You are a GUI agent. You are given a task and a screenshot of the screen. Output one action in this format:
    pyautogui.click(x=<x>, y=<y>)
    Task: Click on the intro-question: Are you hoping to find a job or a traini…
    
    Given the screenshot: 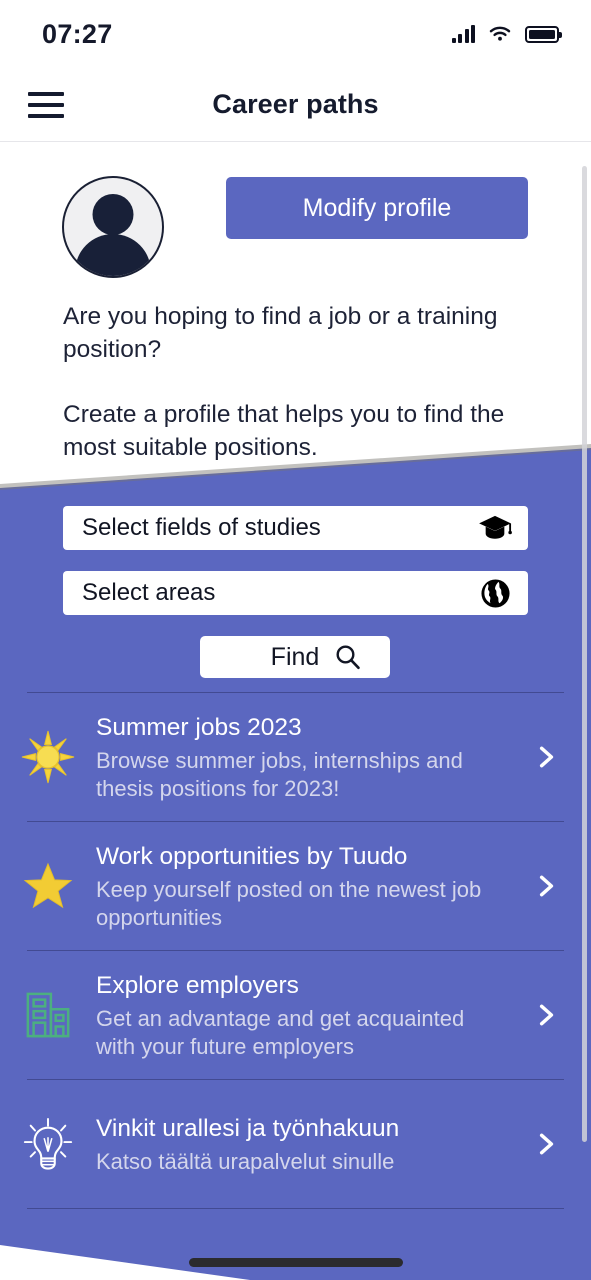 What is the action you would take?
    pyautogui.click(x=280, y=333)
    